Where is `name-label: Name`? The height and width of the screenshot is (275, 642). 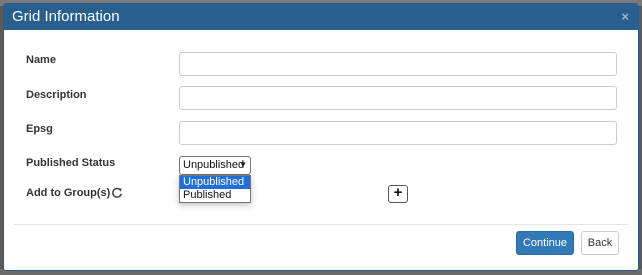
name-label: Name is located at coordinates (41, 60).